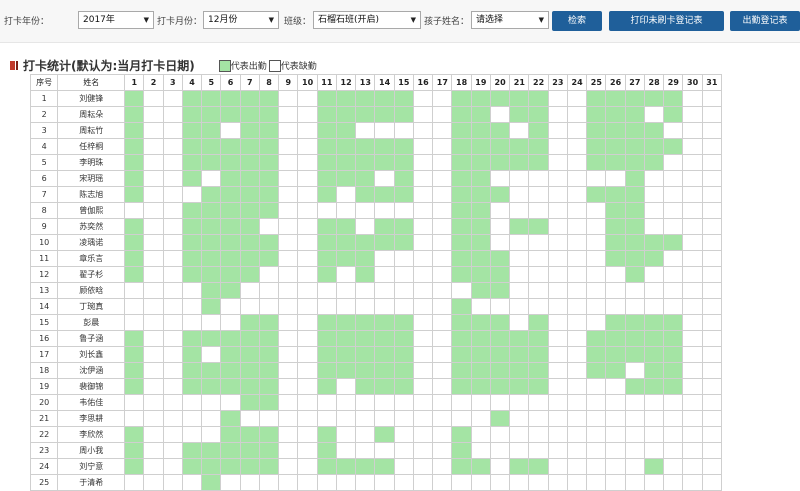  Describe the element at coordinates (44, 434) in the screenshot. I see `row-seq: 22` at that location.